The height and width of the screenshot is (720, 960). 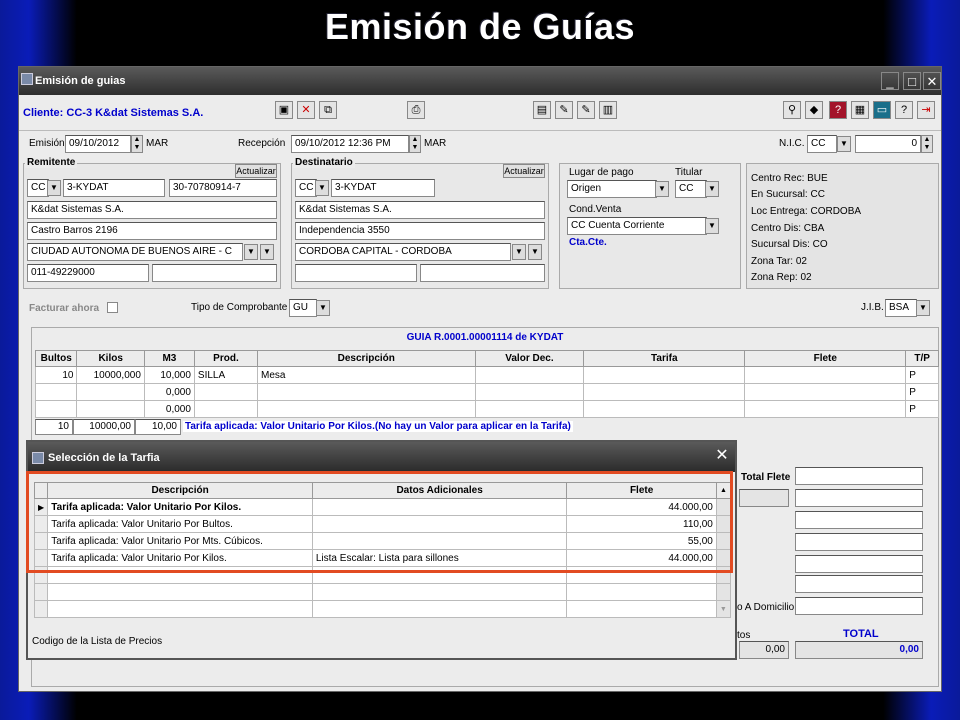 I want to click on remitente-city: CIUDAD AUTONOMA DE BUENOS AIRE - C, so click(x=135, y=252).